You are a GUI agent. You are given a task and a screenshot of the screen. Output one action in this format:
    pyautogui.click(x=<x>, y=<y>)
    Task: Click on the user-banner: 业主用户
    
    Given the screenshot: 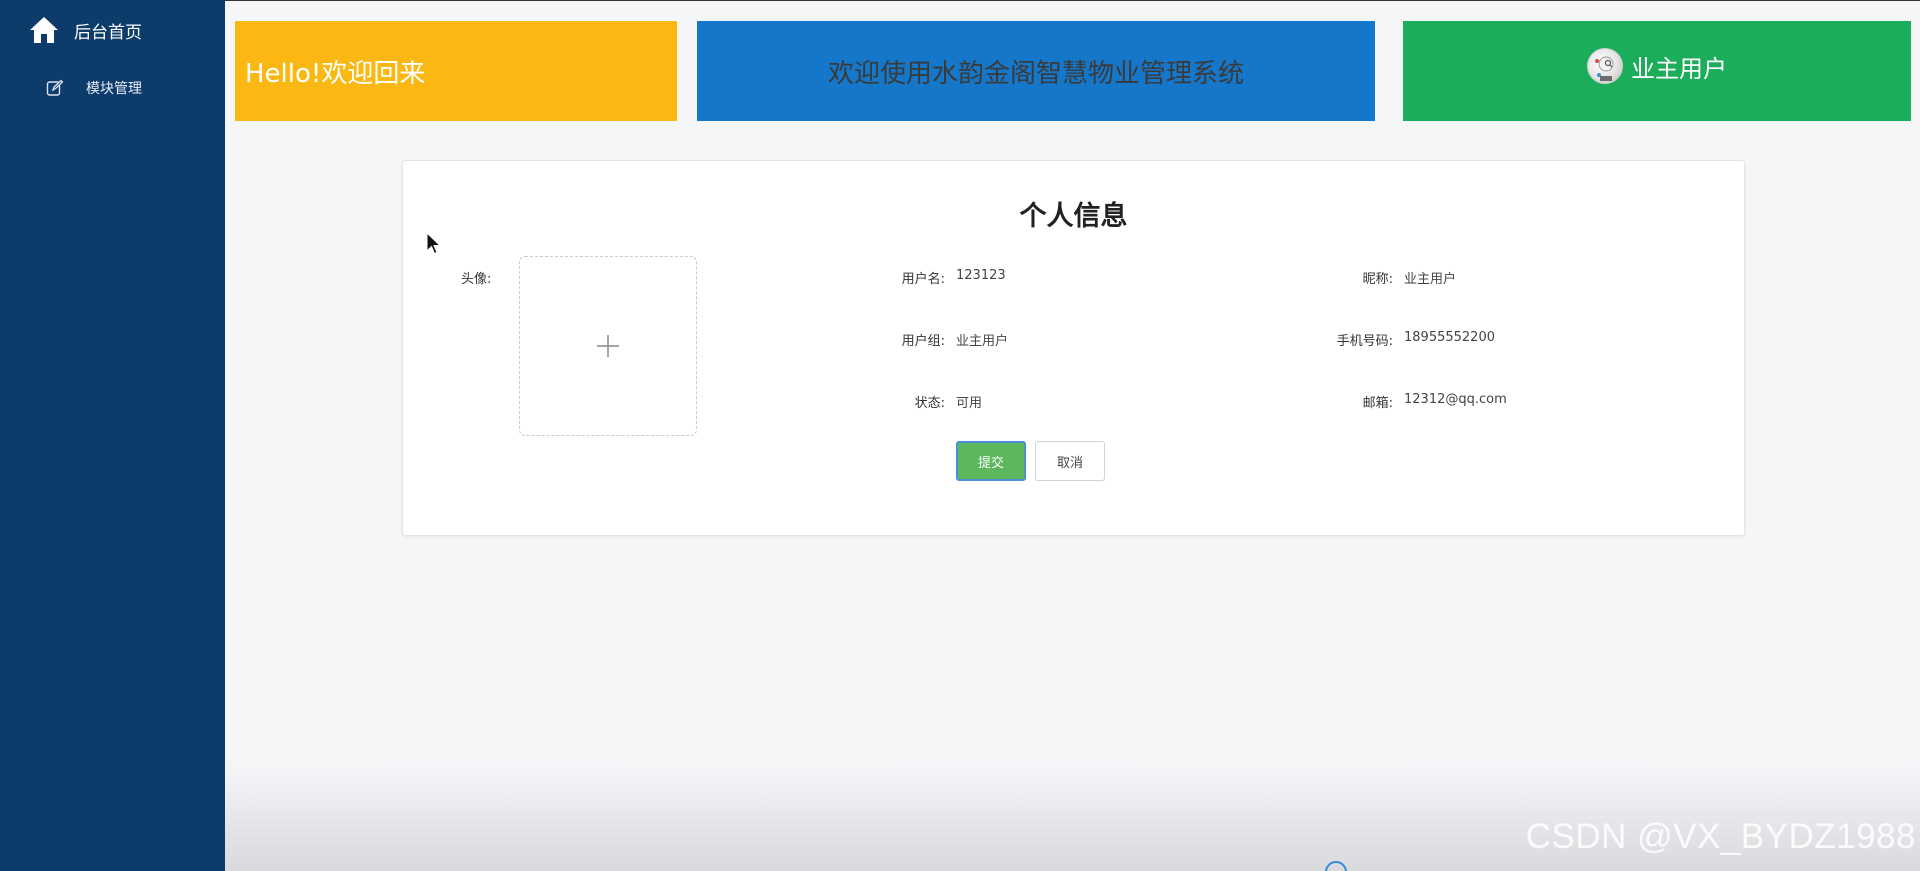 What is the action you would take?
    pyautogui.click(x=1657, y=71)
    